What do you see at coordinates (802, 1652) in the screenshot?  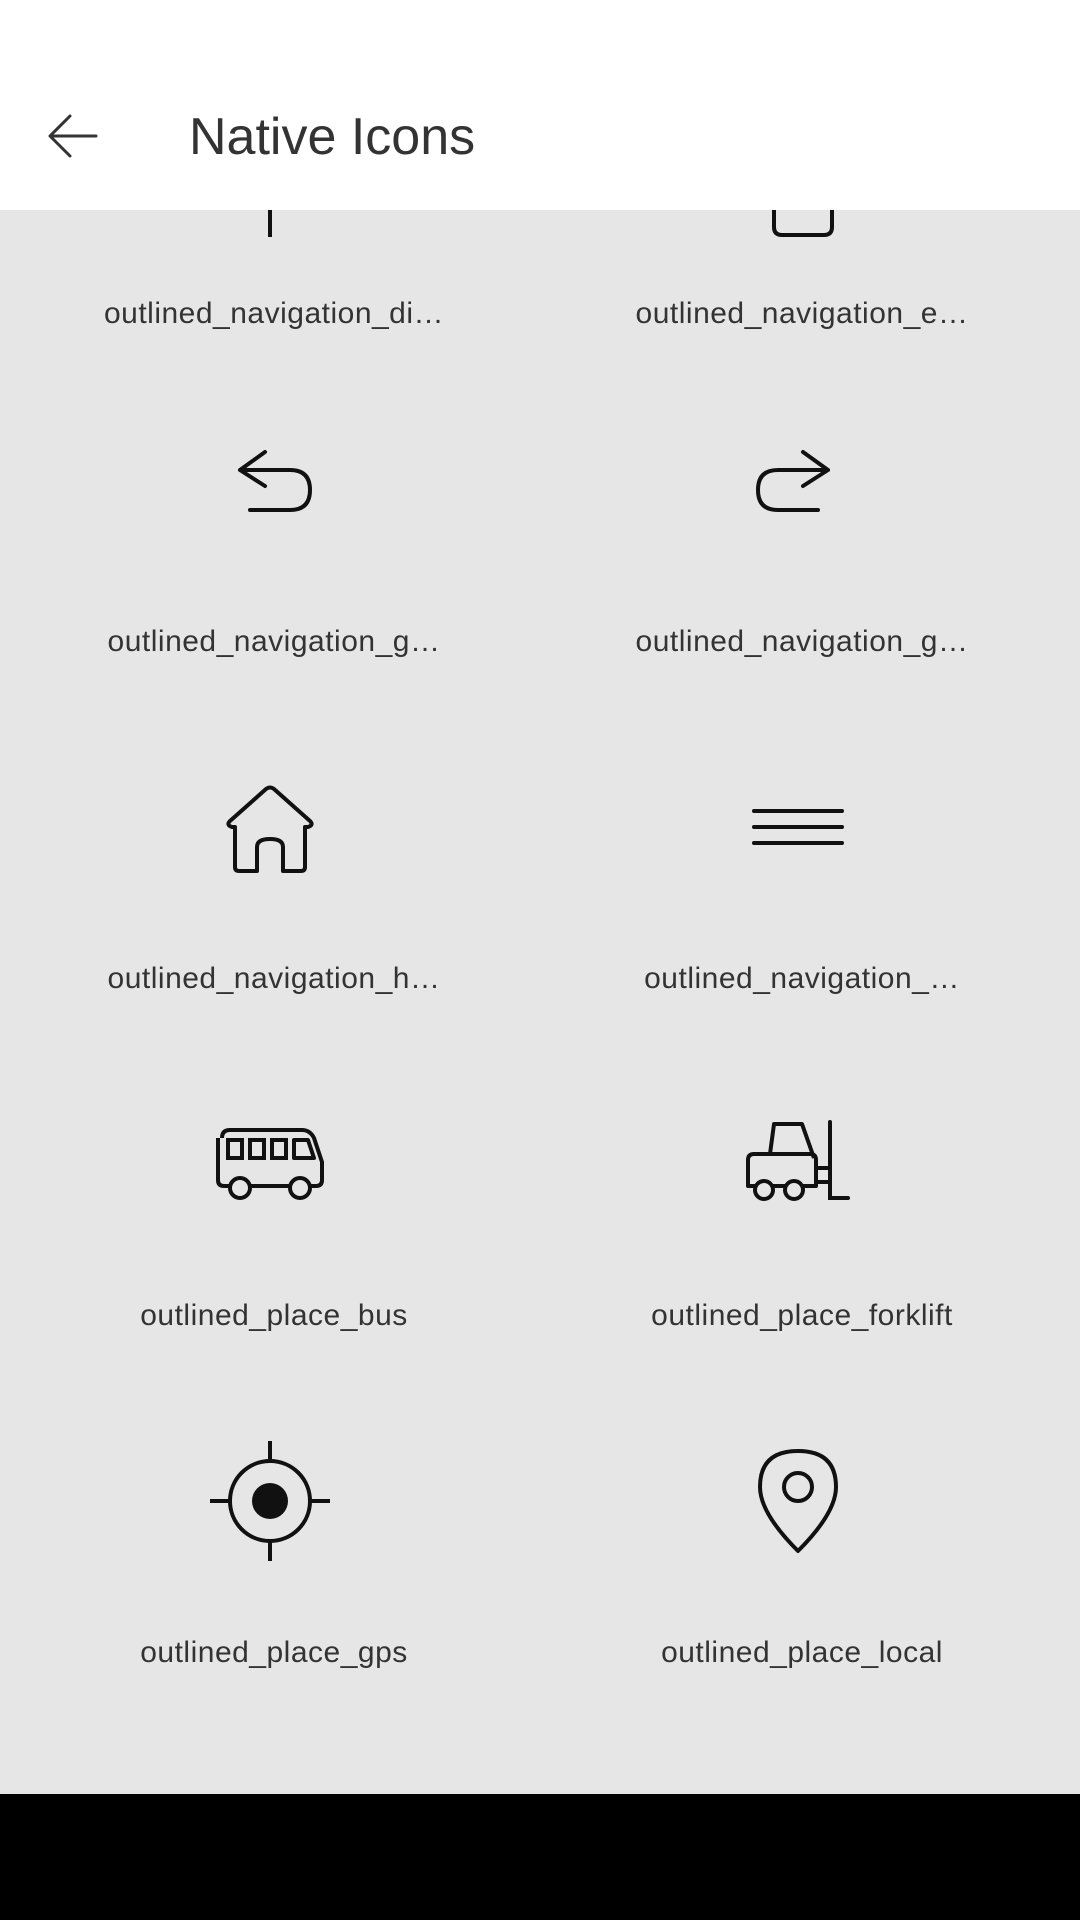 I see `icon-label: outlined_place_local` at bounding box center [802, 1652].